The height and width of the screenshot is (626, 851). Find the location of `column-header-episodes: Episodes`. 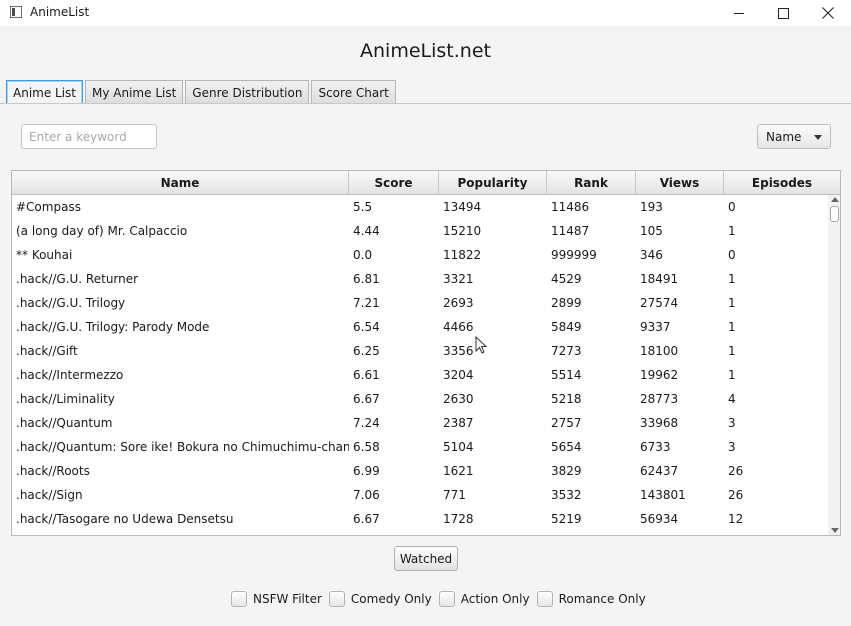

column-header-episodes: Episodes is located at coordinates (782, 183).